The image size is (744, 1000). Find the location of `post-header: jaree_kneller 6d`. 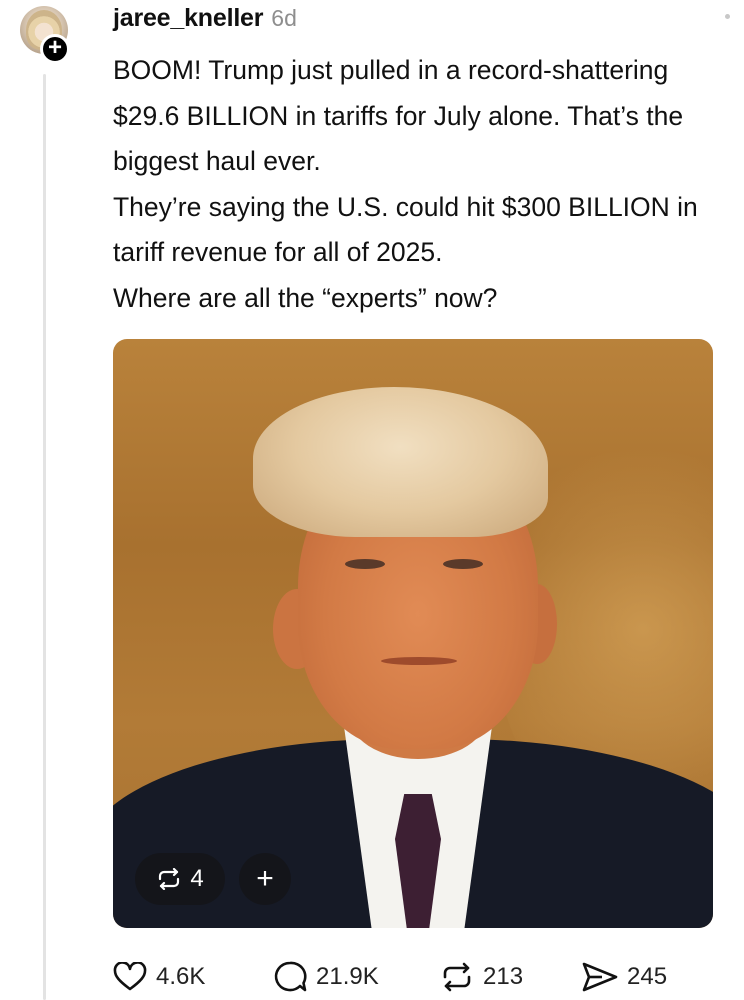

post-header: jaree_kneller 6d is located at coordinates (205, 22).